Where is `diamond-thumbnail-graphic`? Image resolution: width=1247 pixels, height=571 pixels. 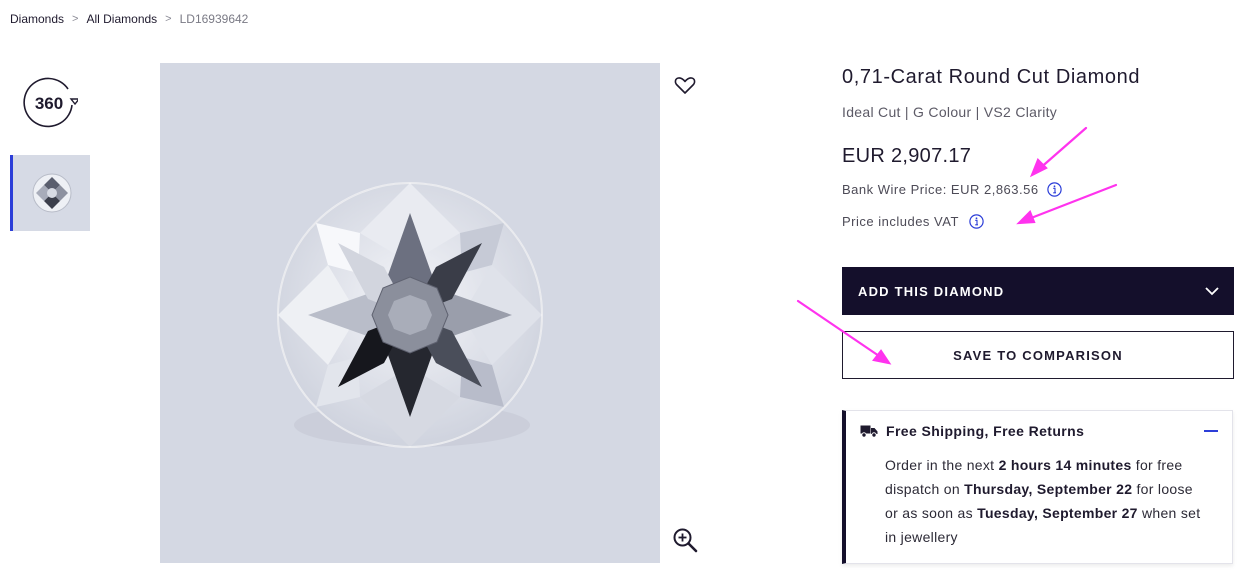
diamond-thumbnail-graphic is located at coordinates (51, 193).